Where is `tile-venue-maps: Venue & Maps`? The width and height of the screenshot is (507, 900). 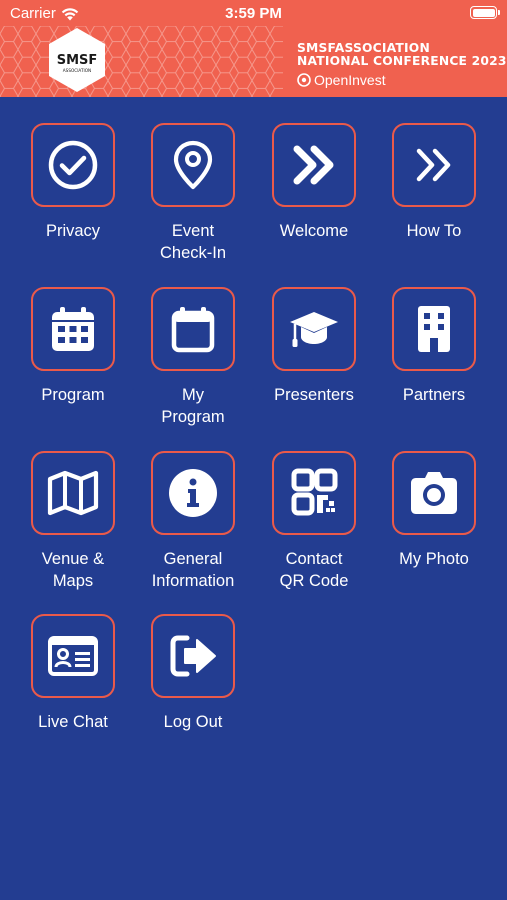
tile-venue-maps: Venue & Maps is located at coordinates (73, 521).